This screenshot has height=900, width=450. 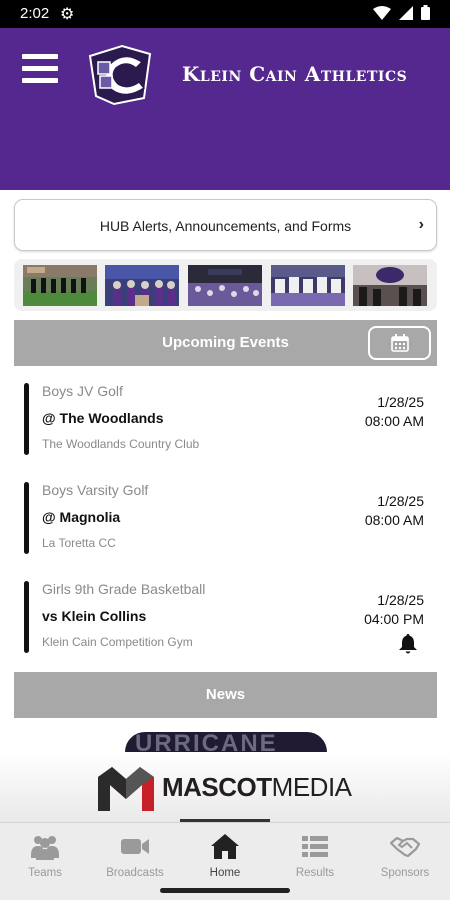 I want to click on news-article-image: URRICANE, so click(x=226, y=742).